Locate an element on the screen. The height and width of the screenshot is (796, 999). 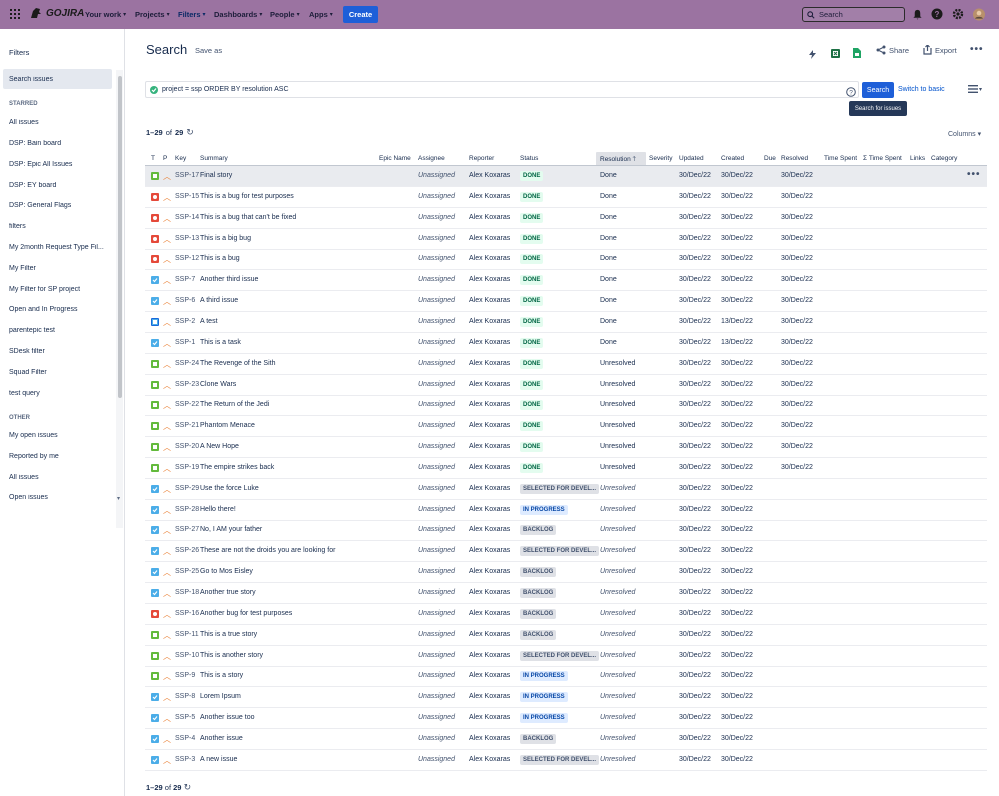
issue-key-link: SSP-8 is located at coordinates (185, 696).